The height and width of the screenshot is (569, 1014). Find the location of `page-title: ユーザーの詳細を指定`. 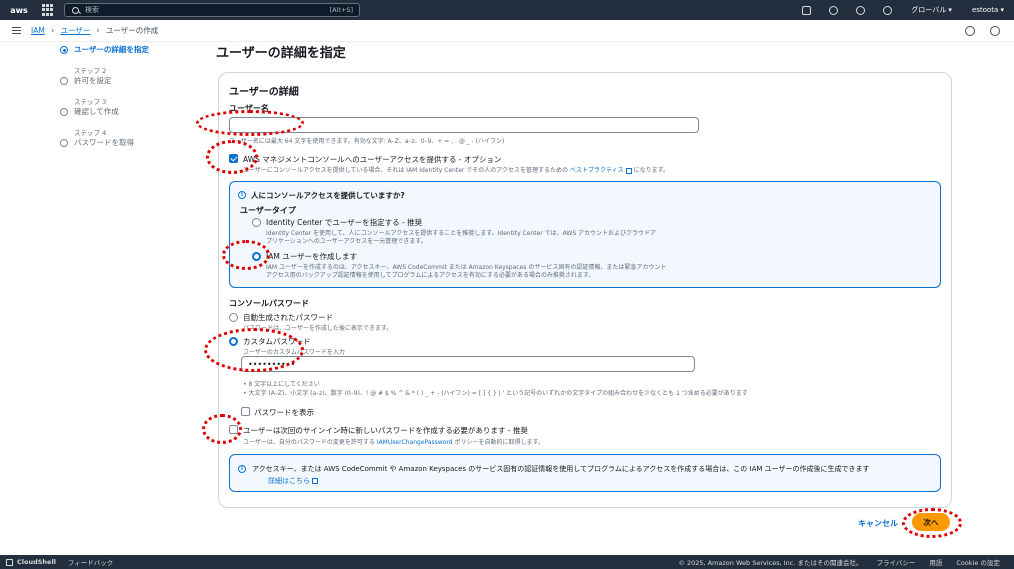

page-title: ユーザーの詳細を指定 is located at coordinates (281, 53).